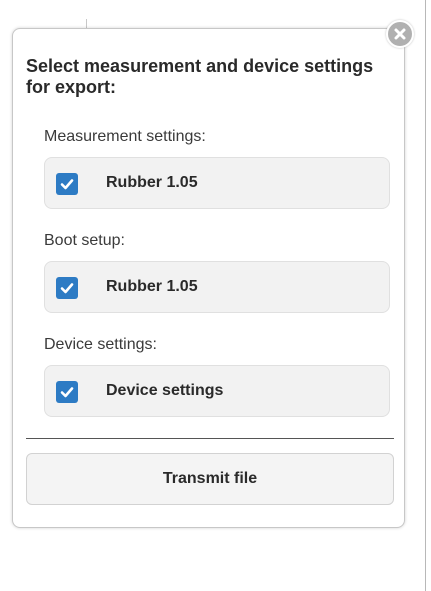 The width and height of the screenshot is (431, 591). What do you see at coordinates (152, 286) in the screenshot?
I see `boot-setup-option-label: Rubber 1.05` at bounding box center [152, 286].